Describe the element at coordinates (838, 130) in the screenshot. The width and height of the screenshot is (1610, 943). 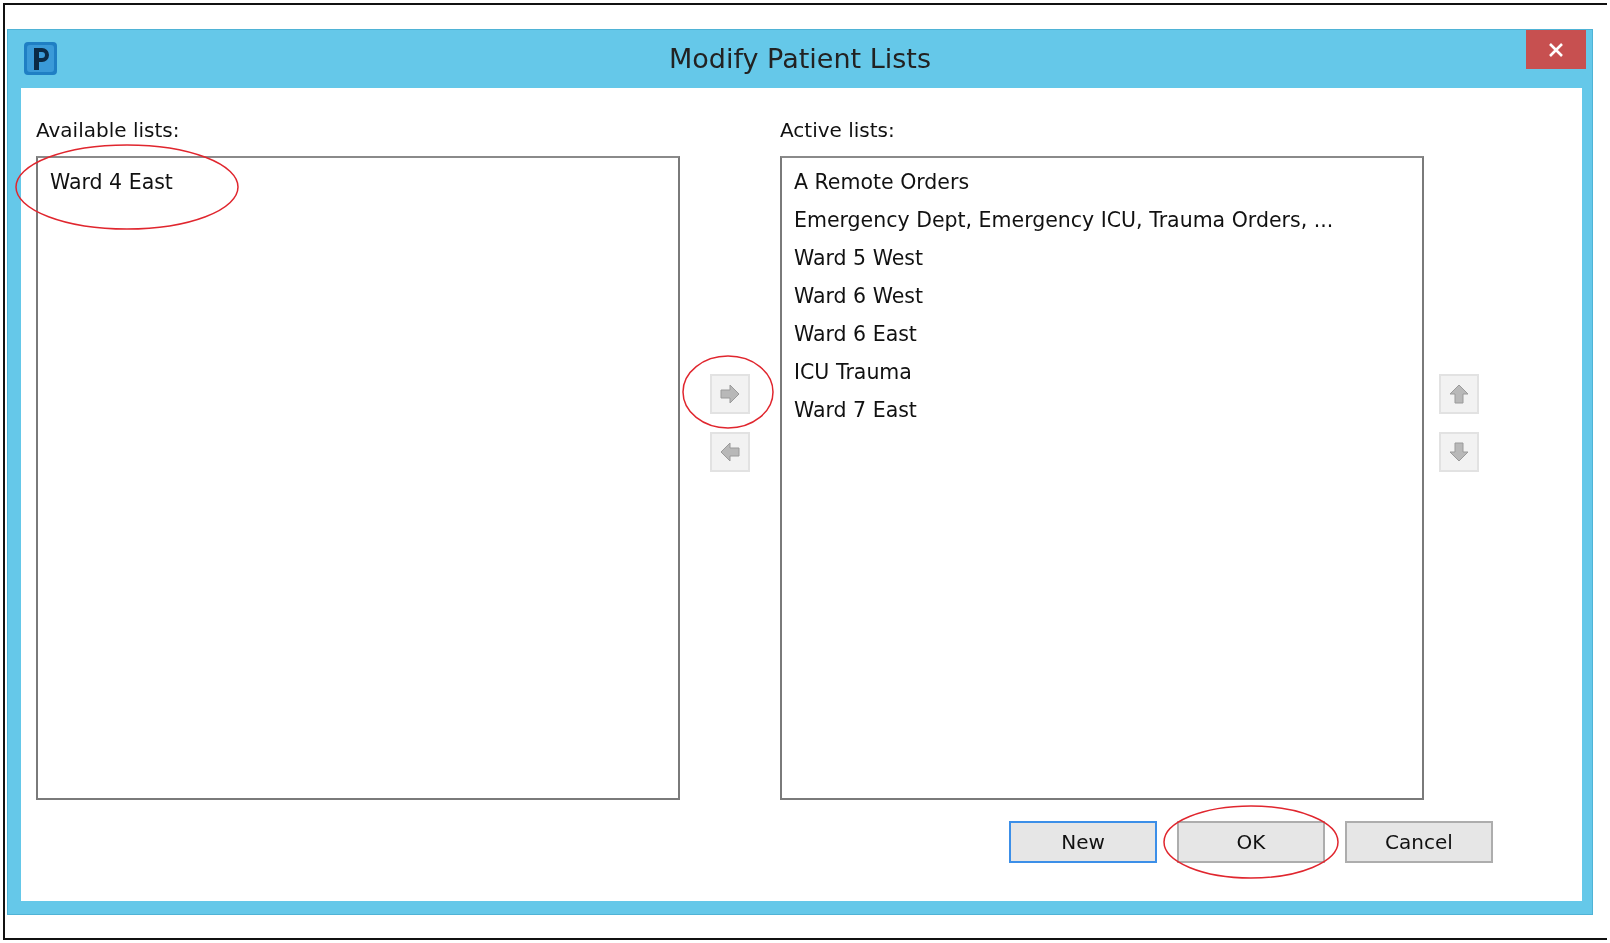
I see `list-label: Active lists:` at that location.